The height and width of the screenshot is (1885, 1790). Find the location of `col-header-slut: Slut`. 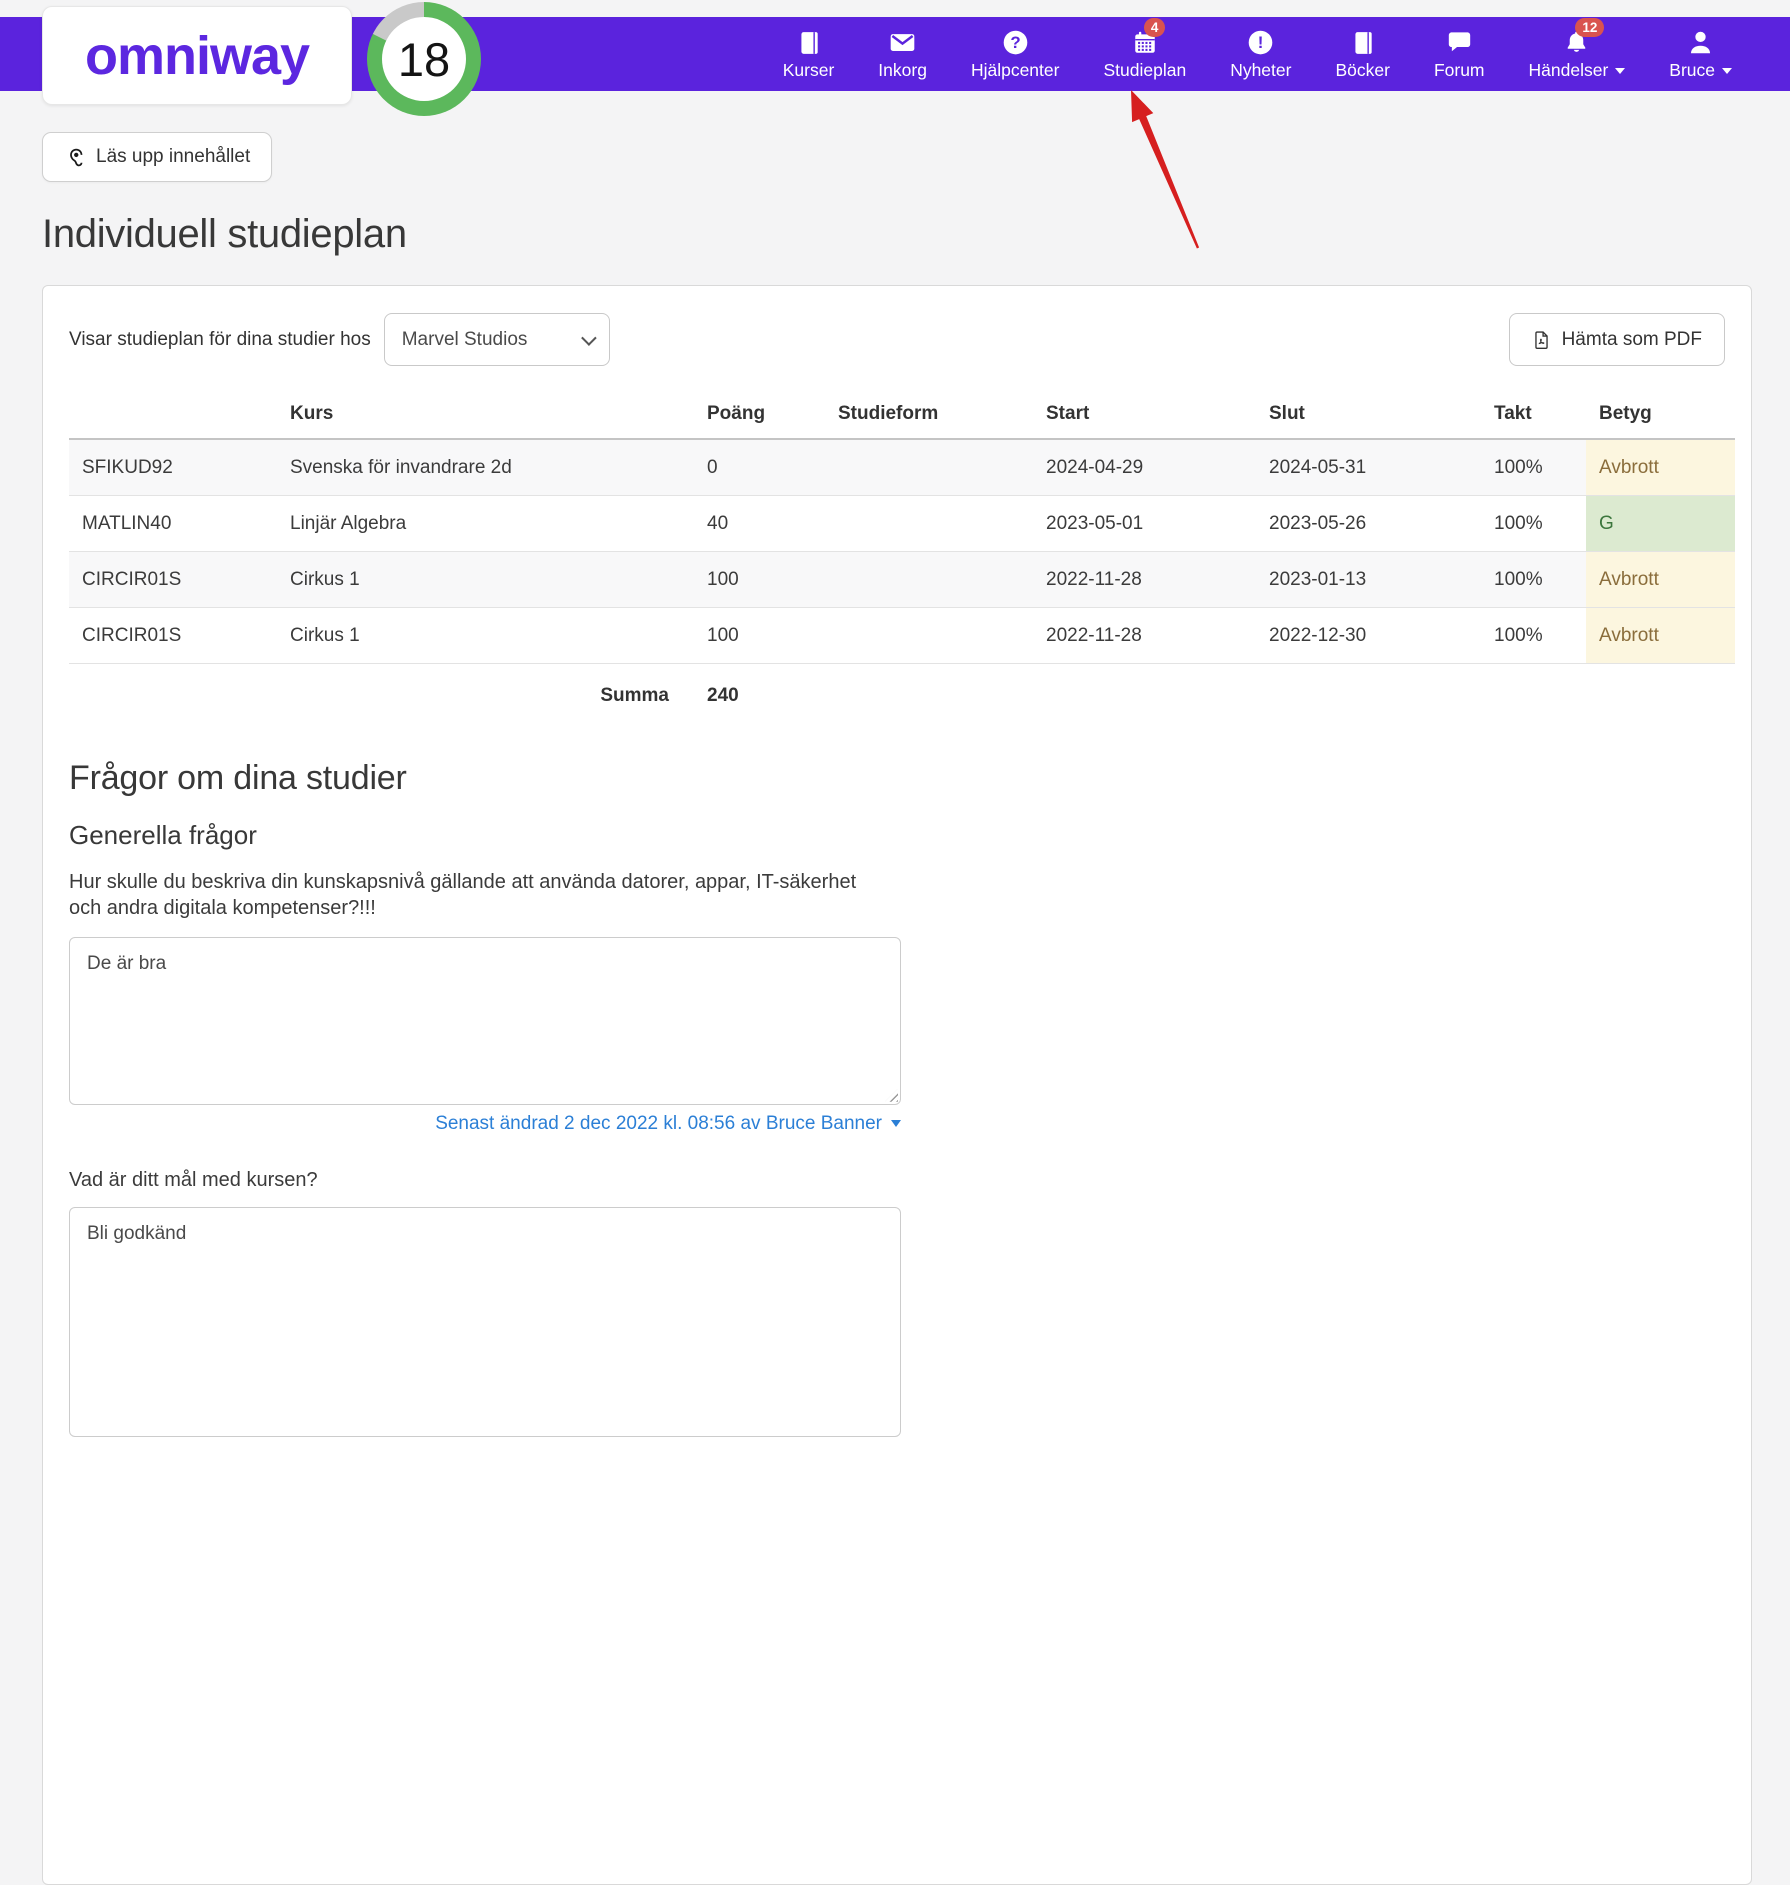

col-header-slut: Slut is located at coordinates (1368, 418).